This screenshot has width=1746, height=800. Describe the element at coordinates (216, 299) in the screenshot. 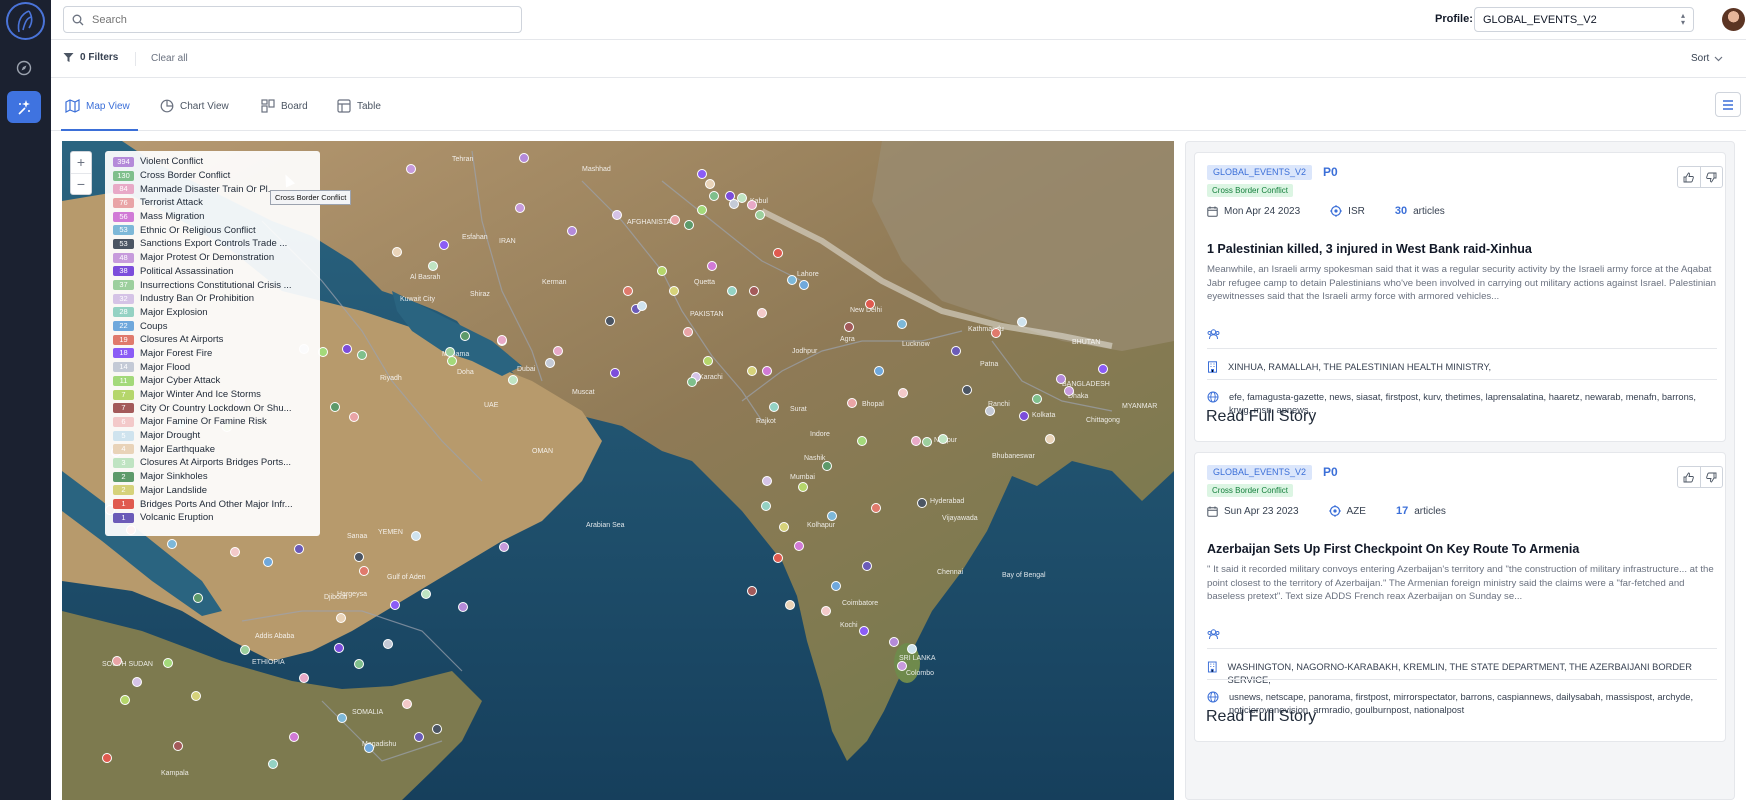

I see `legend-item: 32 Industry Ban Or Prohibition` at that location.